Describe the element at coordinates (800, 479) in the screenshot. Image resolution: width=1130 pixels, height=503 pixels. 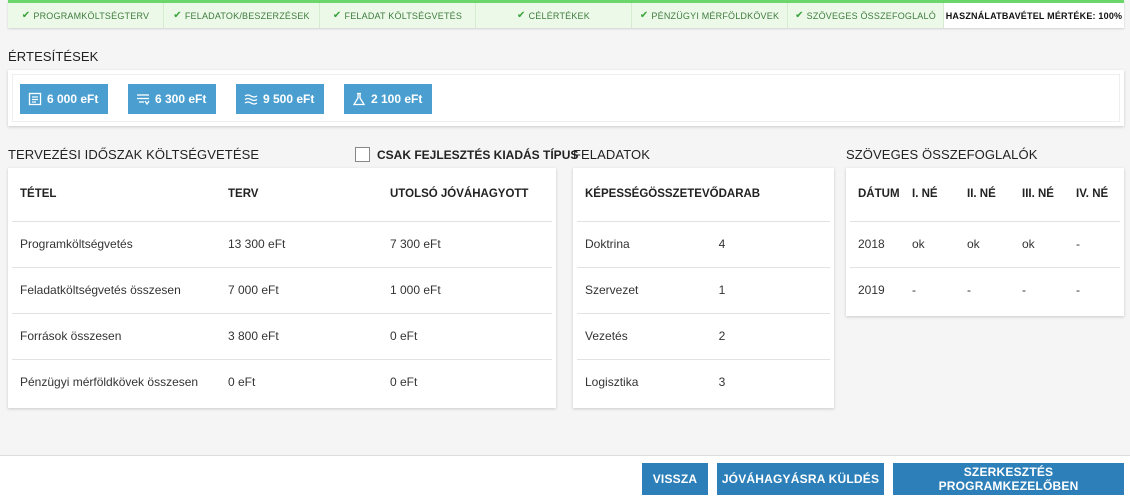
I see `submit-for-approval-button: JÓVÁHAGYÁSRA KÜLDÉS` at that location.